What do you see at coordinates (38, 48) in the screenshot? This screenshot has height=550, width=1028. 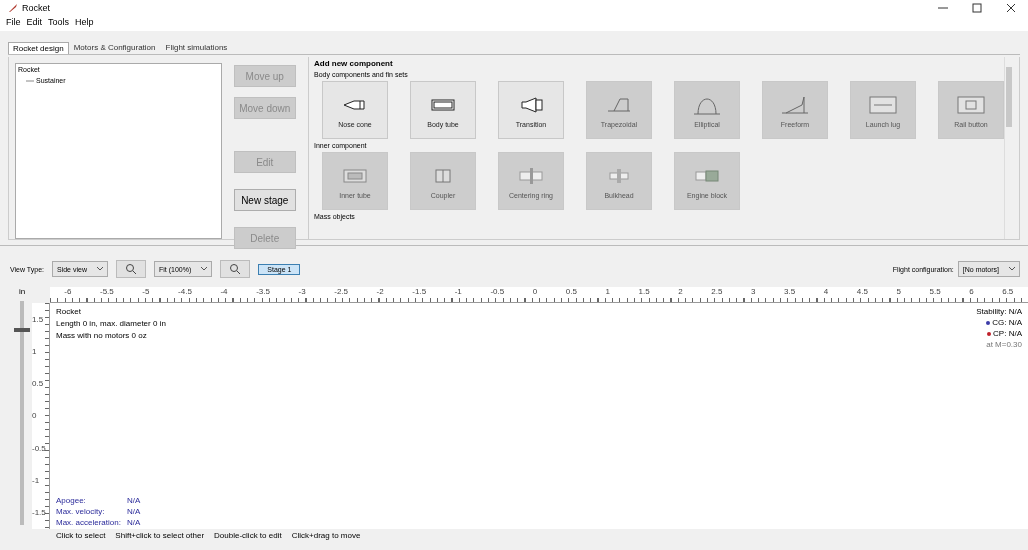 I see `tab: Rocket design` at bounding box center [38, 48].